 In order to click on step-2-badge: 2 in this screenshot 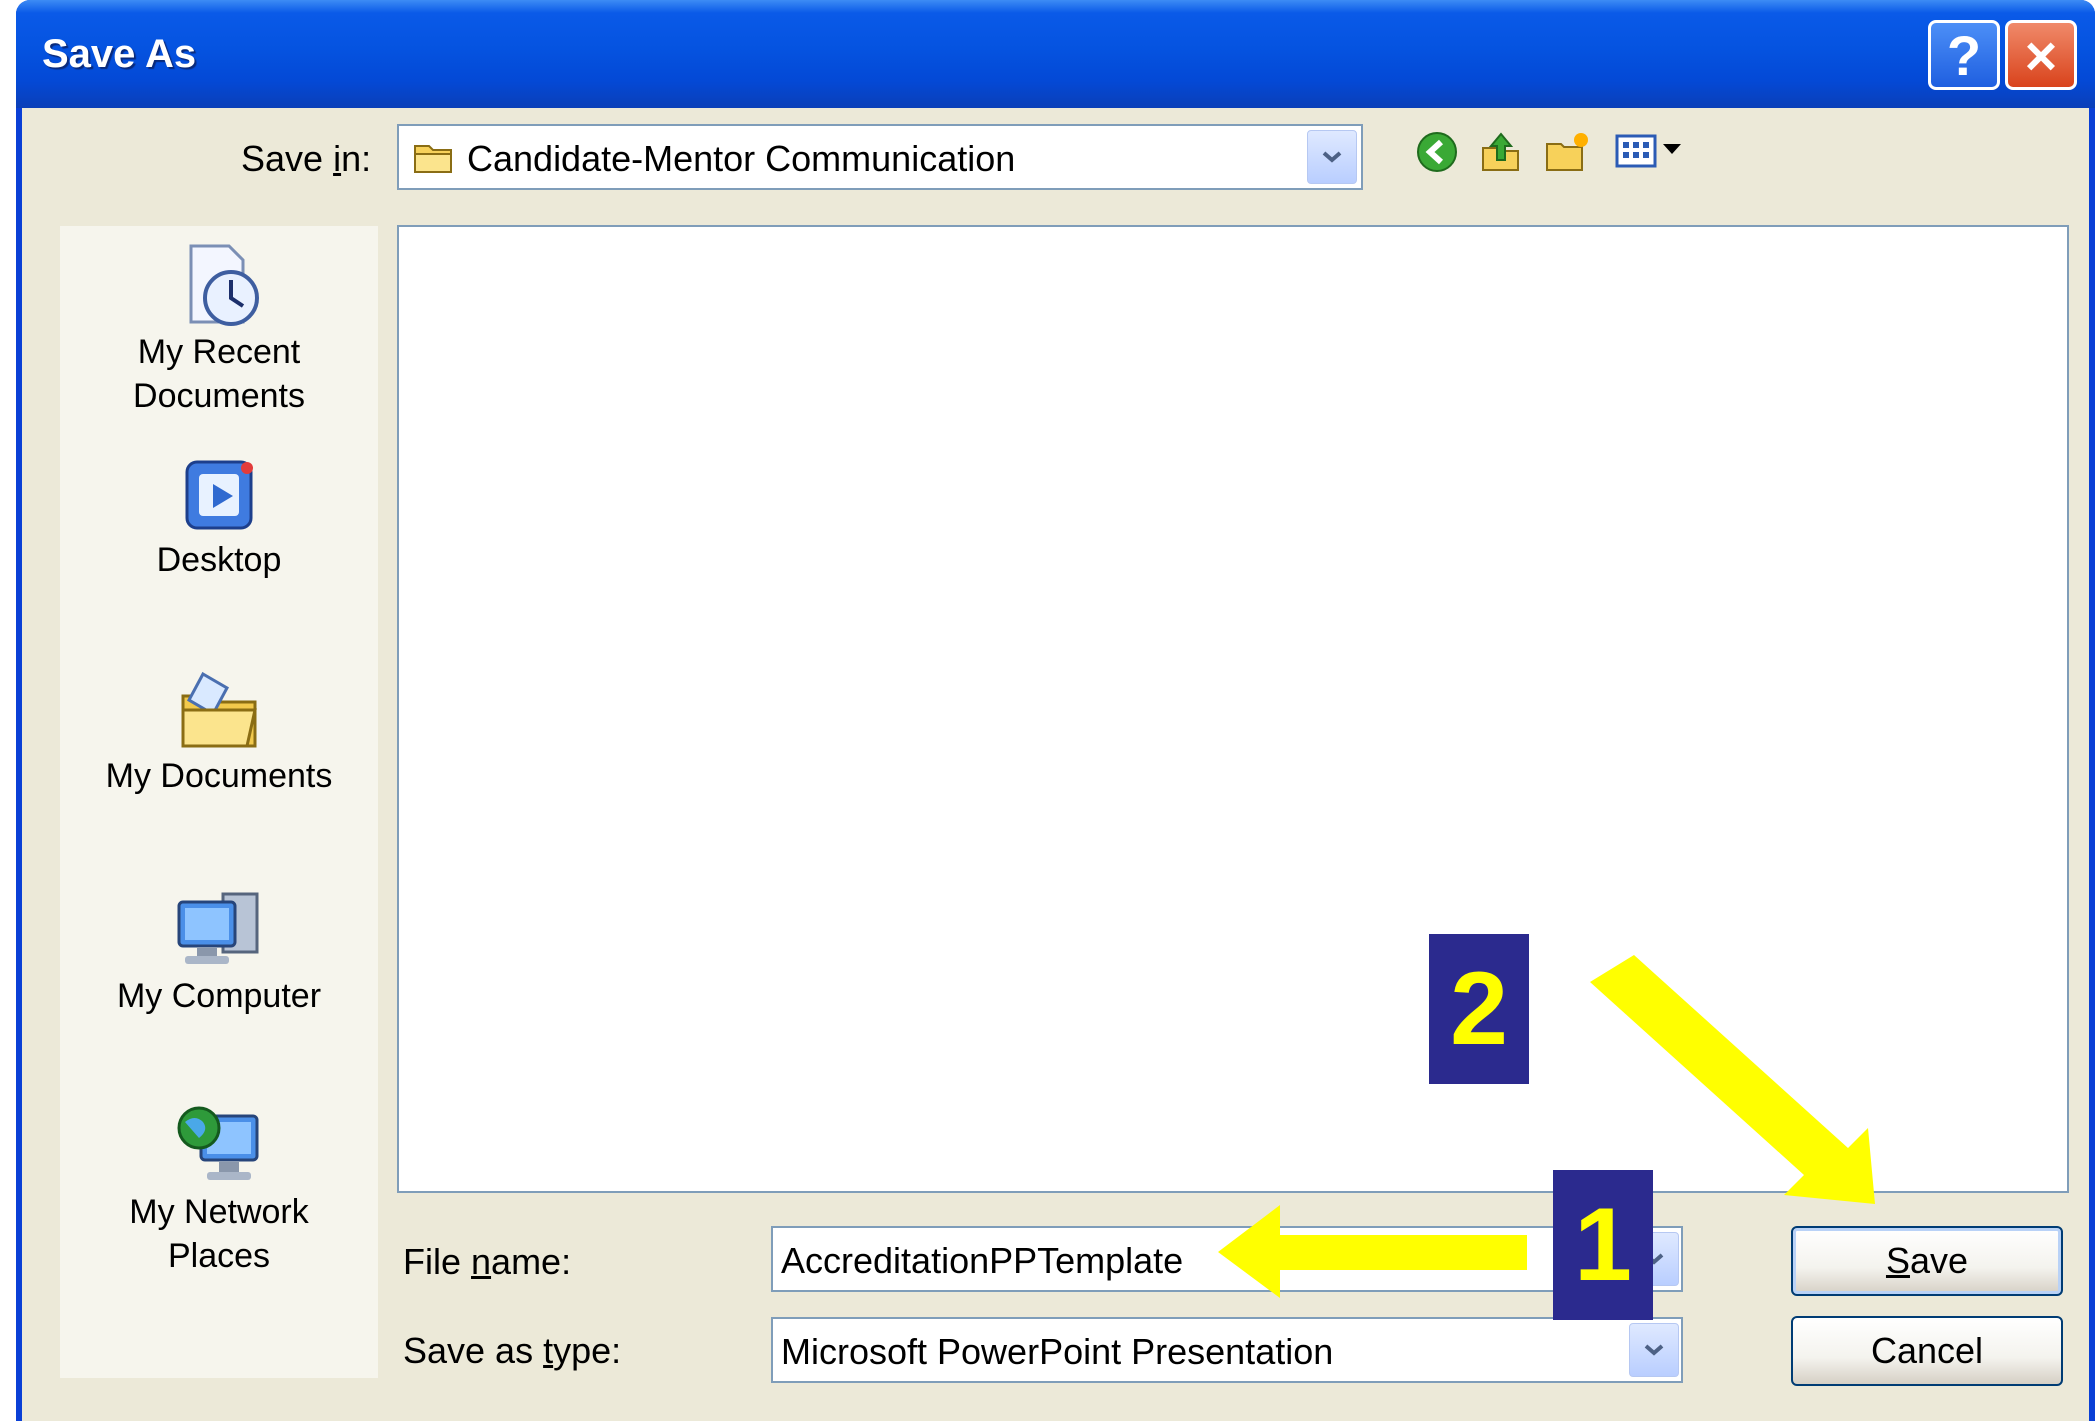, I will do `click(1479, 1009)`.